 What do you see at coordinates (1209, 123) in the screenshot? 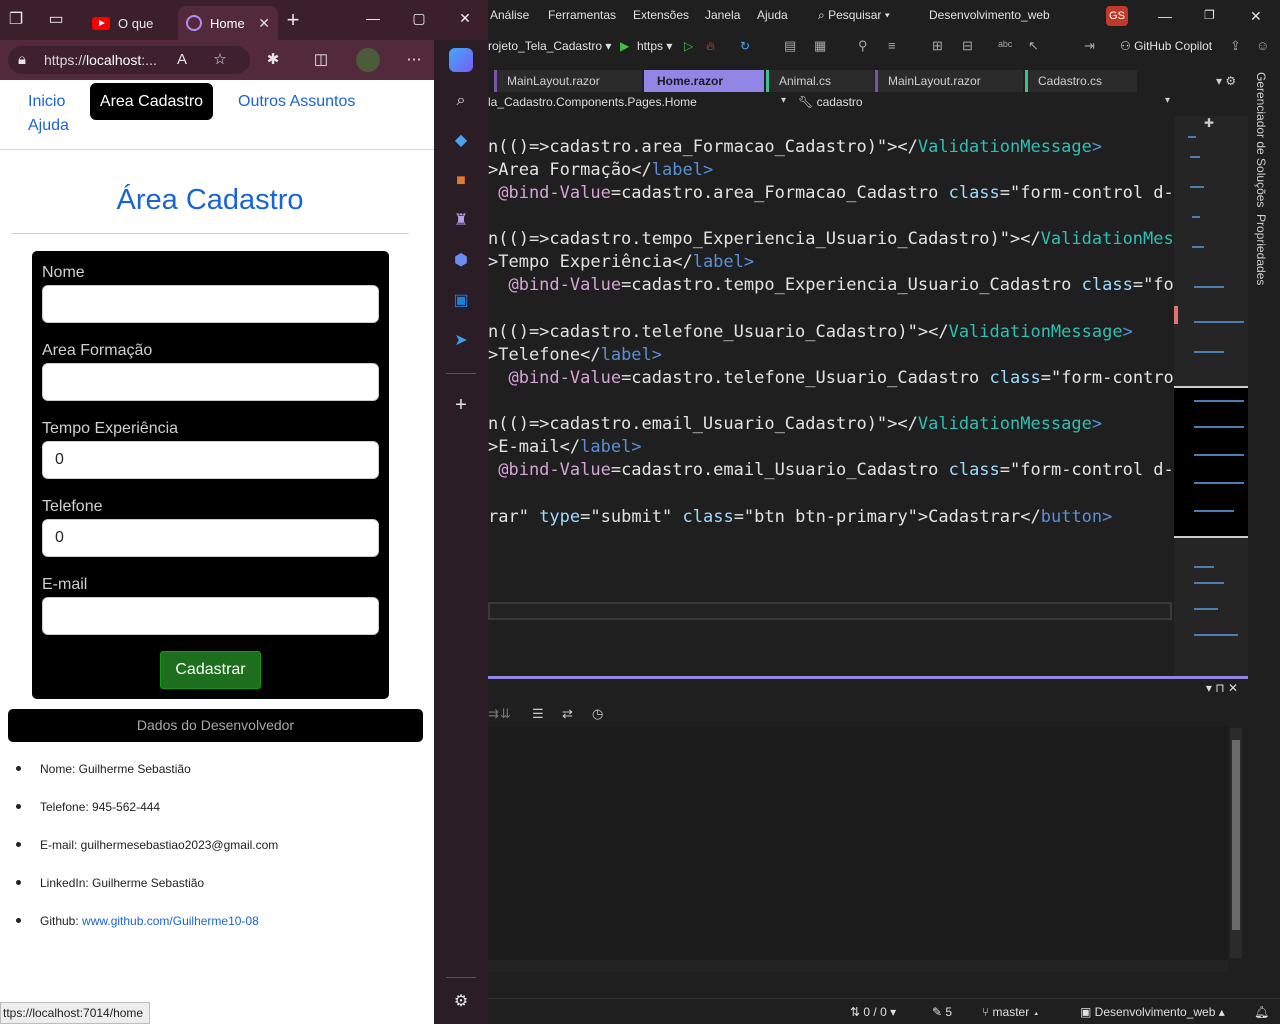
I see `split-icon: ✚` at bounding box center [1209, 123].